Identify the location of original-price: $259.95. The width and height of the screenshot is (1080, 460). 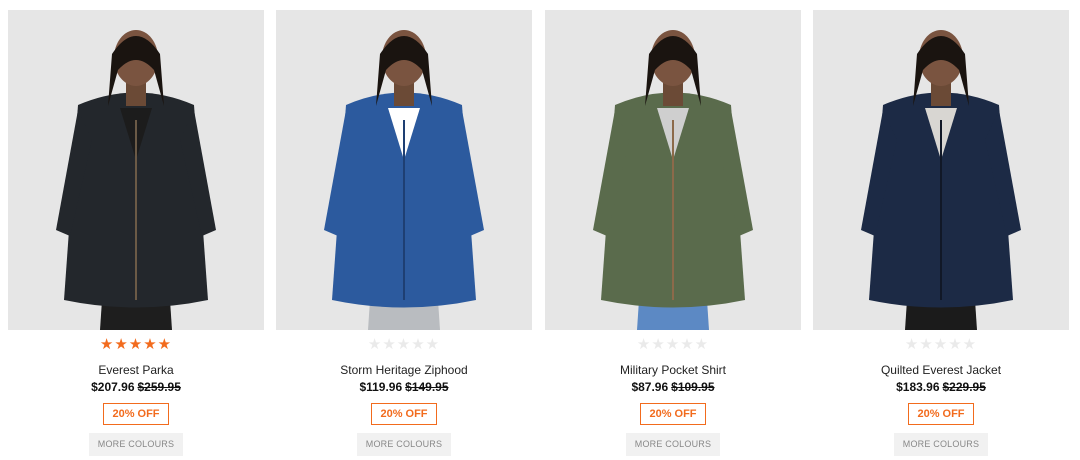
(159, 387).